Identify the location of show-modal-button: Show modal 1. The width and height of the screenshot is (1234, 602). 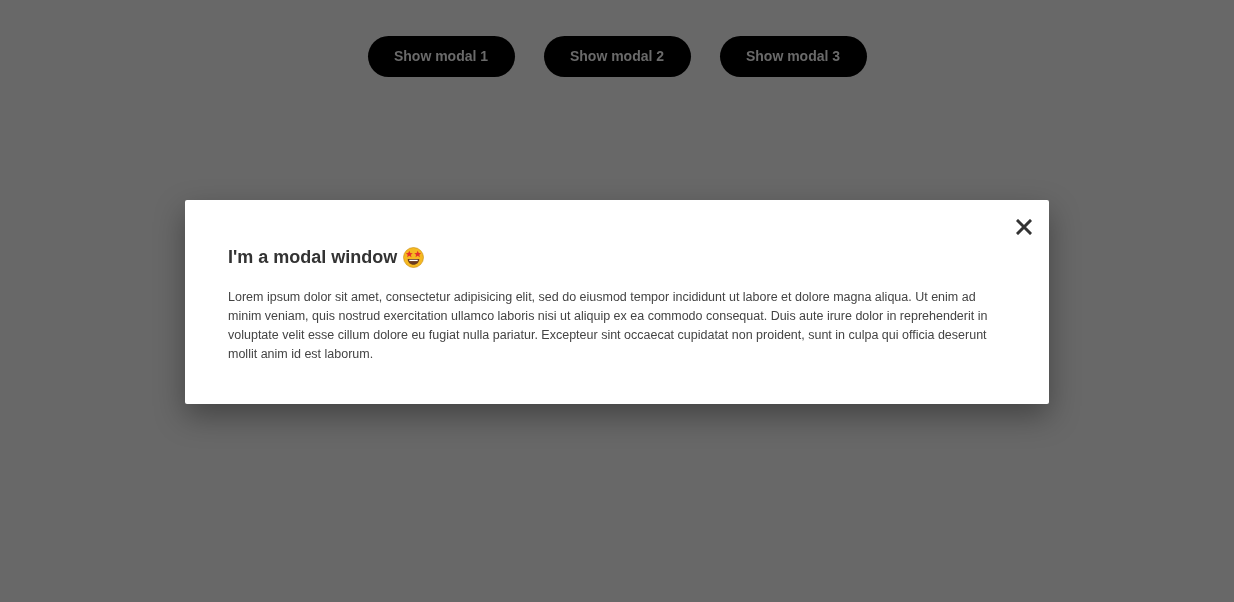
(441, 56).